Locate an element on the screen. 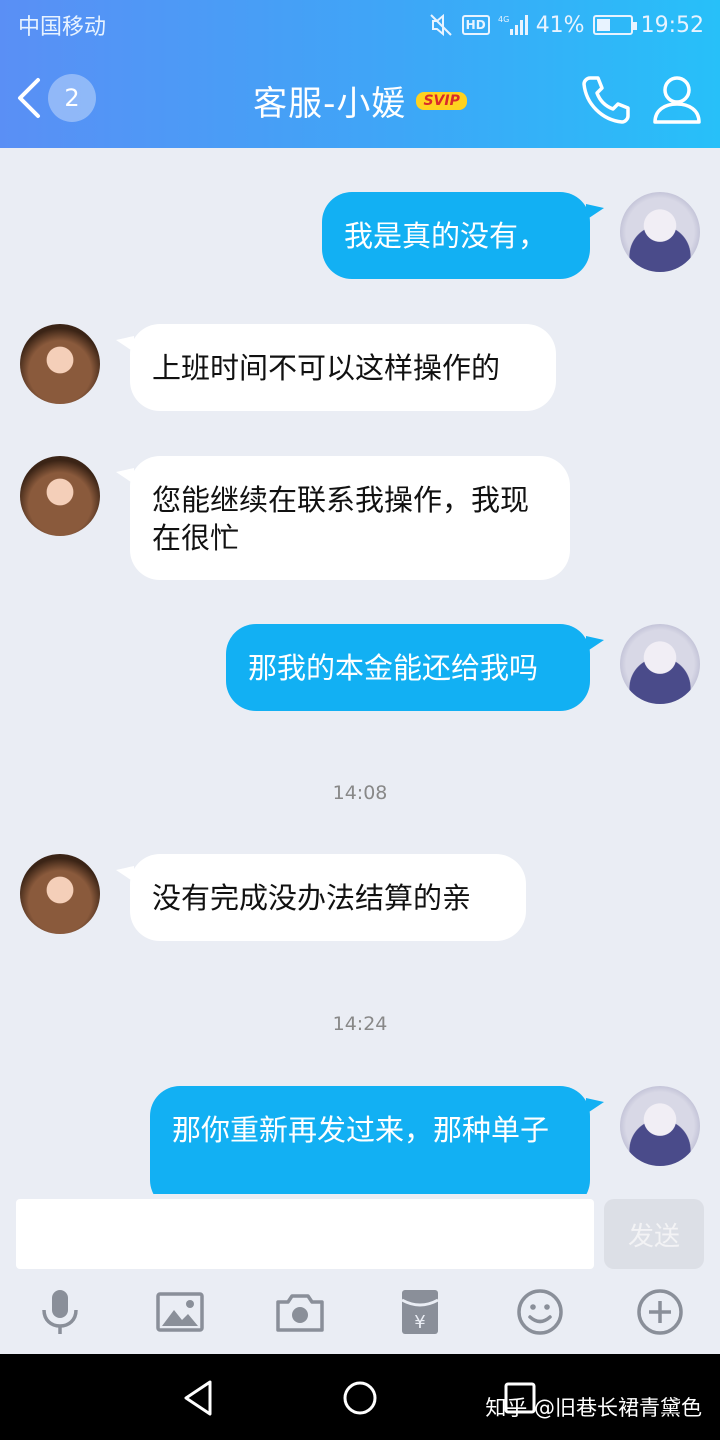  chat-header: 中国移动 HD 4G 41% 19:52 2 客服-小媛 SVIP is located at coordinates (360, 74).